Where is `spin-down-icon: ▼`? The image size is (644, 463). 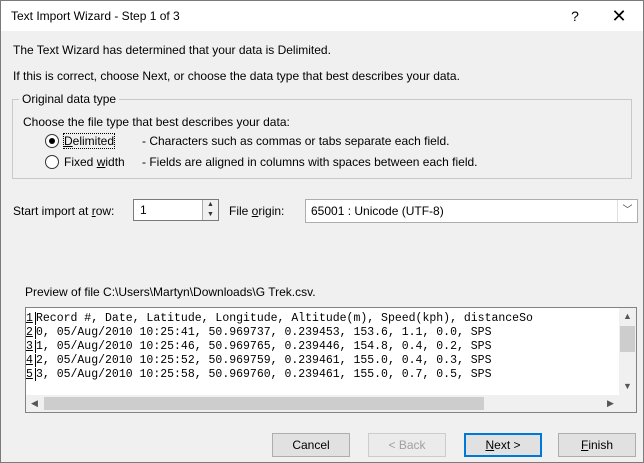 spin-down-icon: ▼ is located at coordinates (210, 215).